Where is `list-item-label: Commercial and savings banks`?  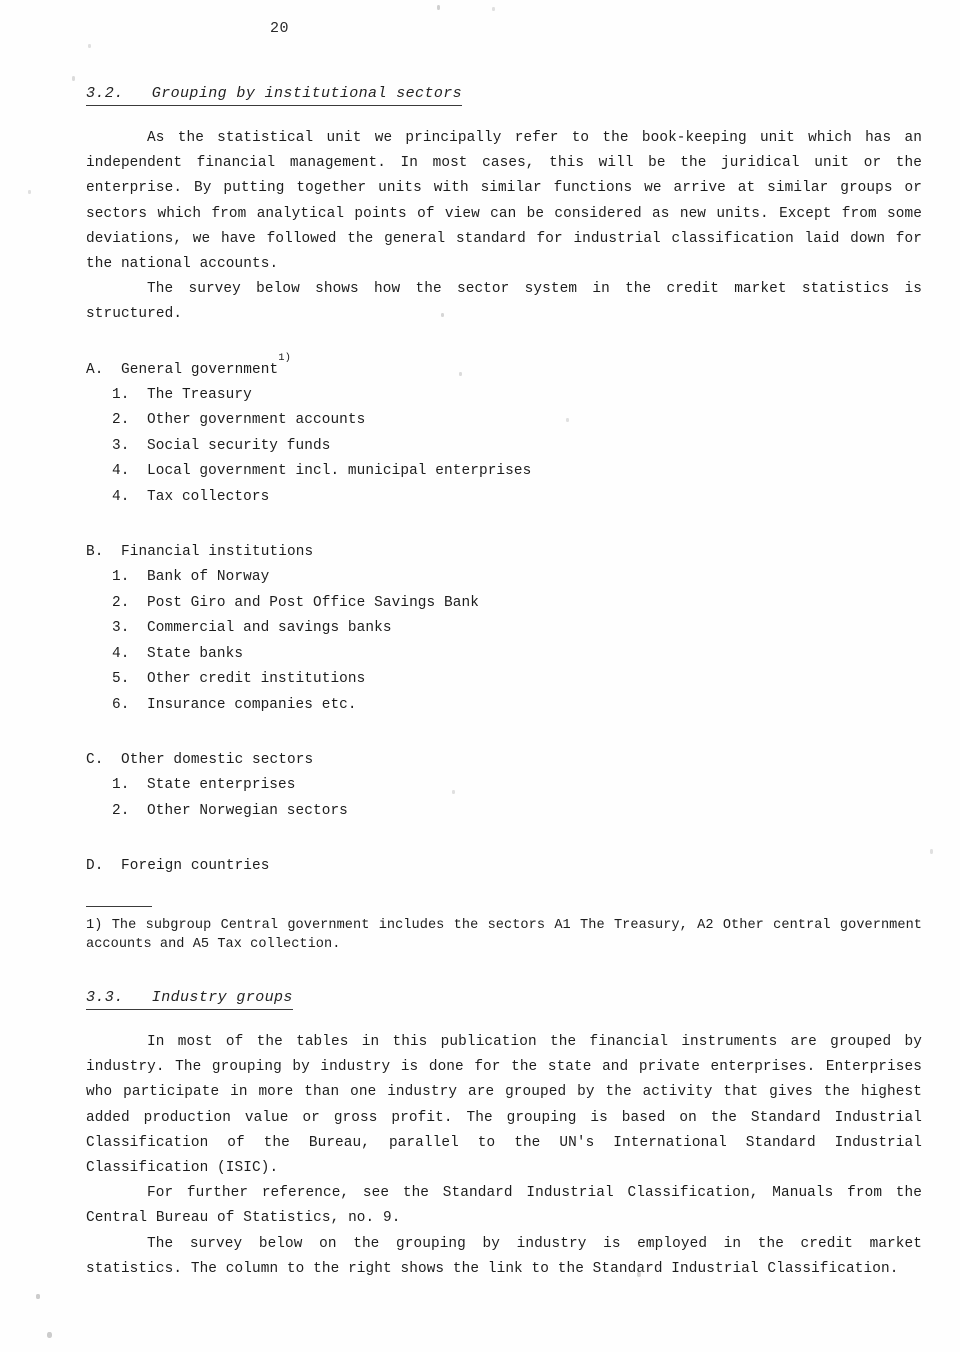
list-item-label: Commercial and savings banks is located at coordinates (269, 628).